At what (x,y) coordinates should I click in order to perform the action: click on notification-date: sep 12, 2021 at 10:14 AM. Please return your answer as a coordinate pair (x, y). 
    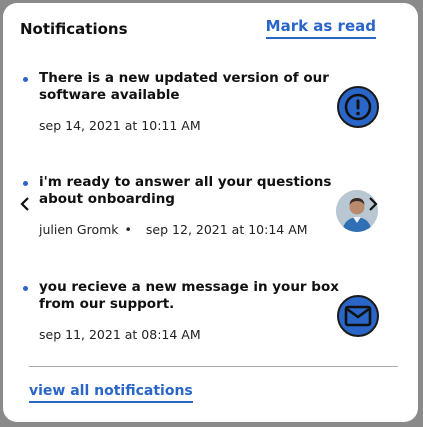
    Looking at the image, I should click on (226, 229).